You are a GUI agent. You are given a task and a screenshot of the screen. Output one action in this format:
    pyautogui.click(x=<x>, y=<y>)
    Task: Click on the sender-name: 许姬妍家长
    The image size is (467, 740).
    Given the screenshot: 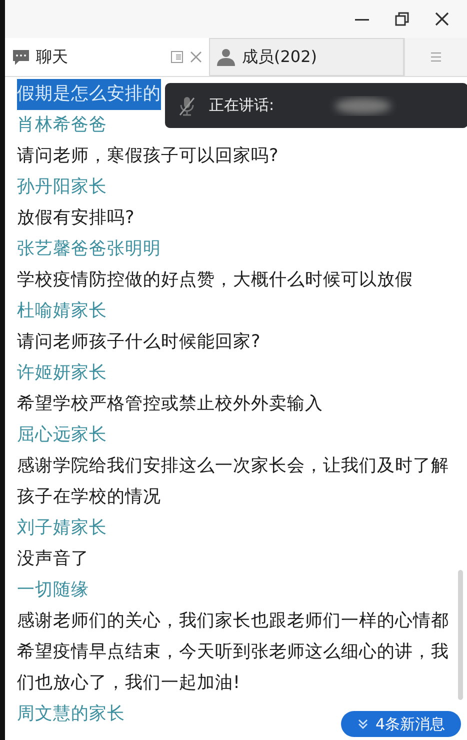 What is the action you would take?
    pyautogui.click(x=62, y=373)
    